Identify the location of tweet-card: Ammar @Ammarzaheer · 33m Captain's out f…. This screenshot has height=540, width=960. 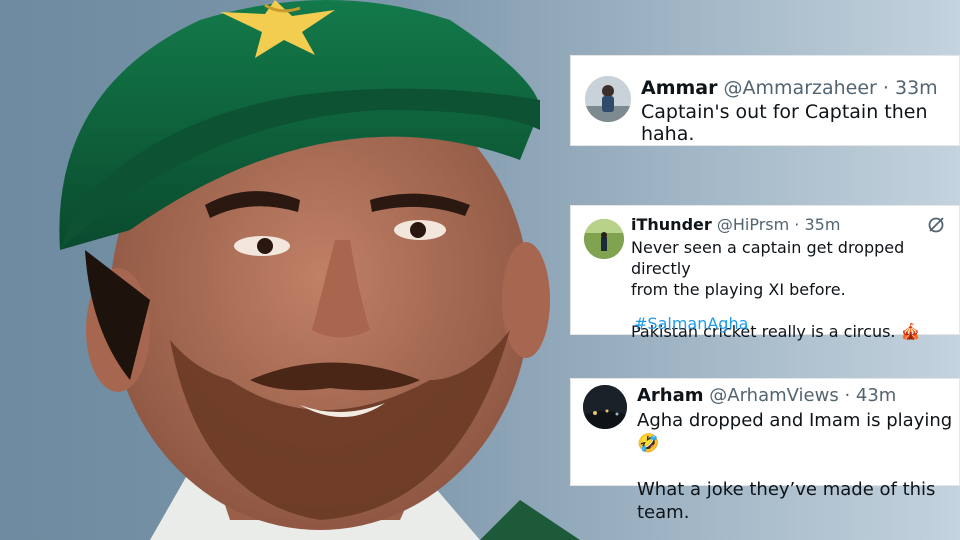
(765, 100).